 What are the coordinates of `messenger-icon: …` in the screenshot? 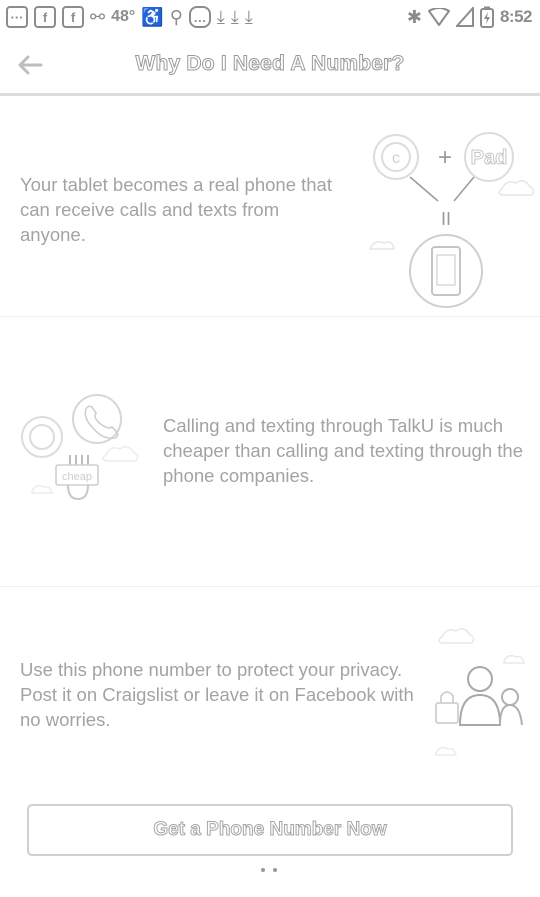 It's located at (199, 17).